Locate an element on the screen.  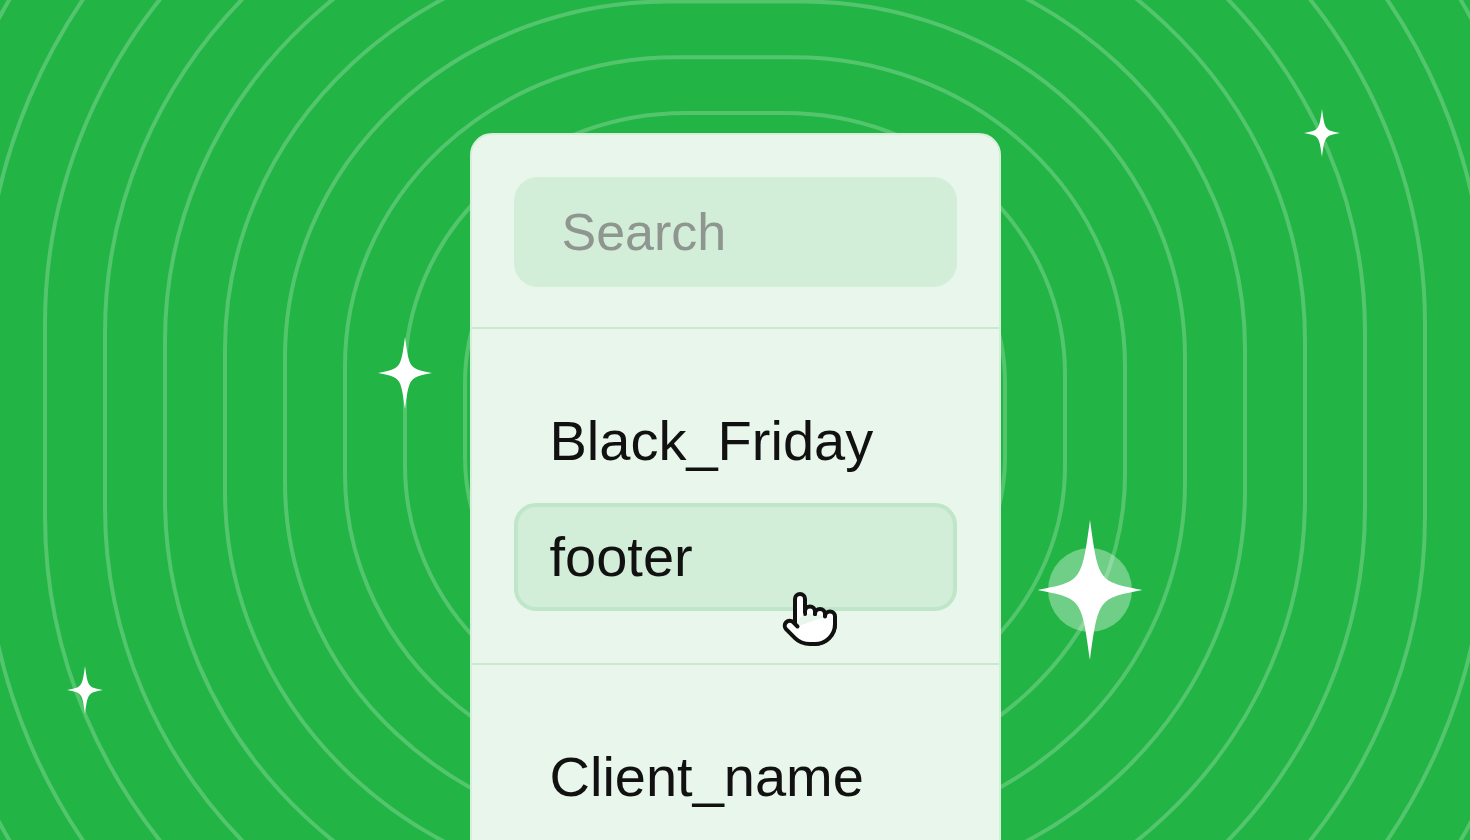
menu-item: Black_Friday is located at coordinates (735, 441).